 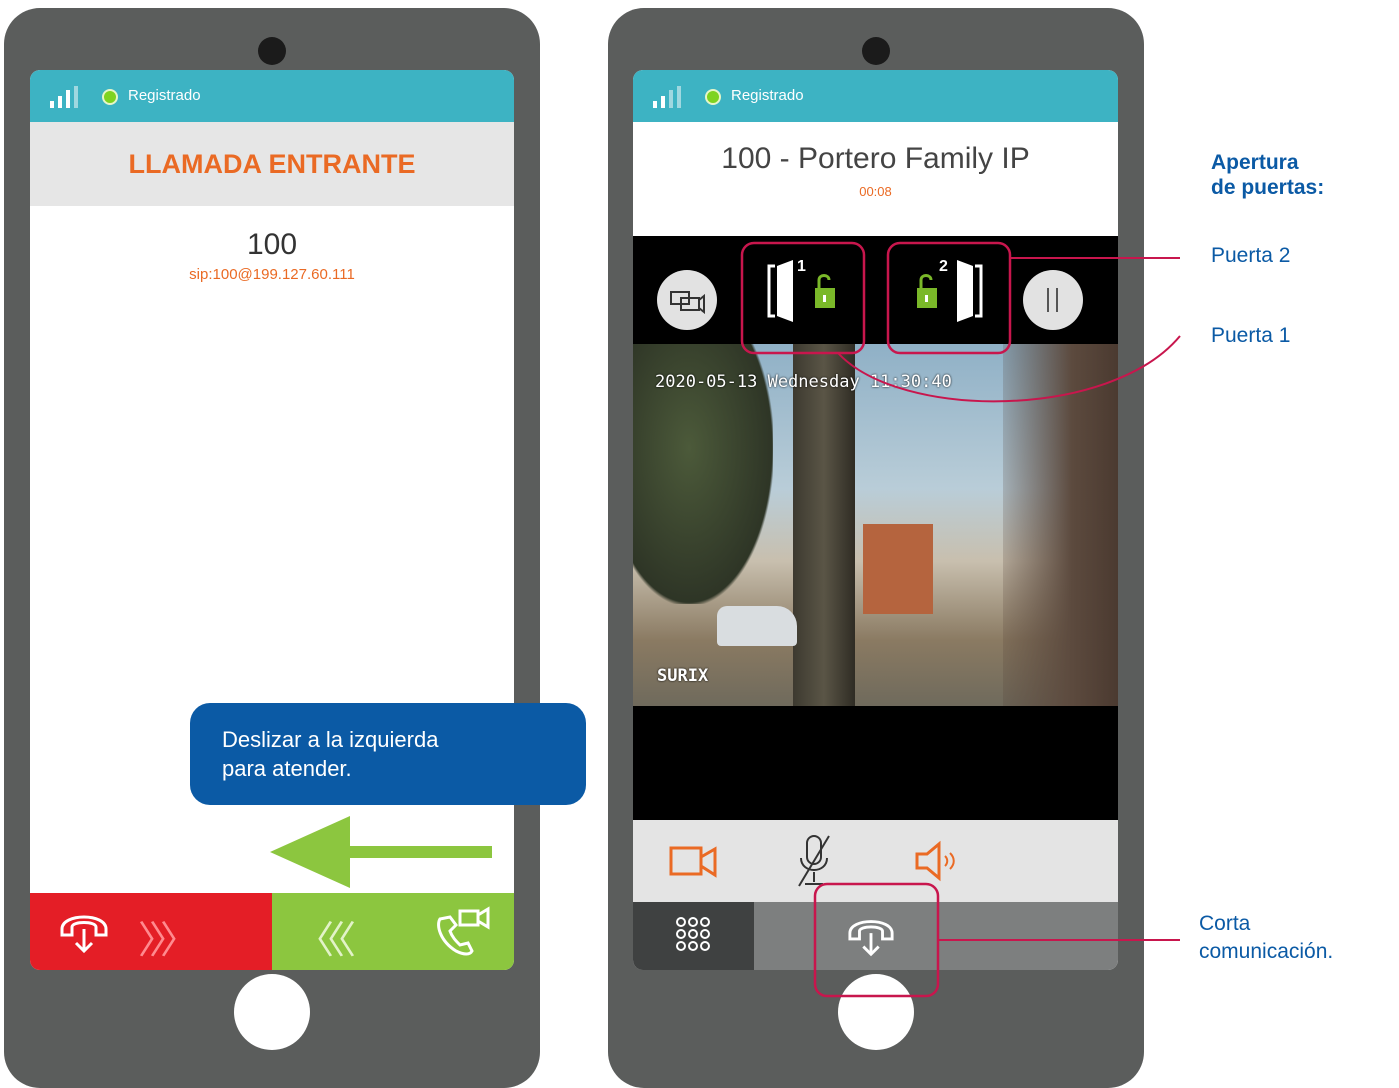 I want to click on hangup-highlight, so click(x=876, y=940).